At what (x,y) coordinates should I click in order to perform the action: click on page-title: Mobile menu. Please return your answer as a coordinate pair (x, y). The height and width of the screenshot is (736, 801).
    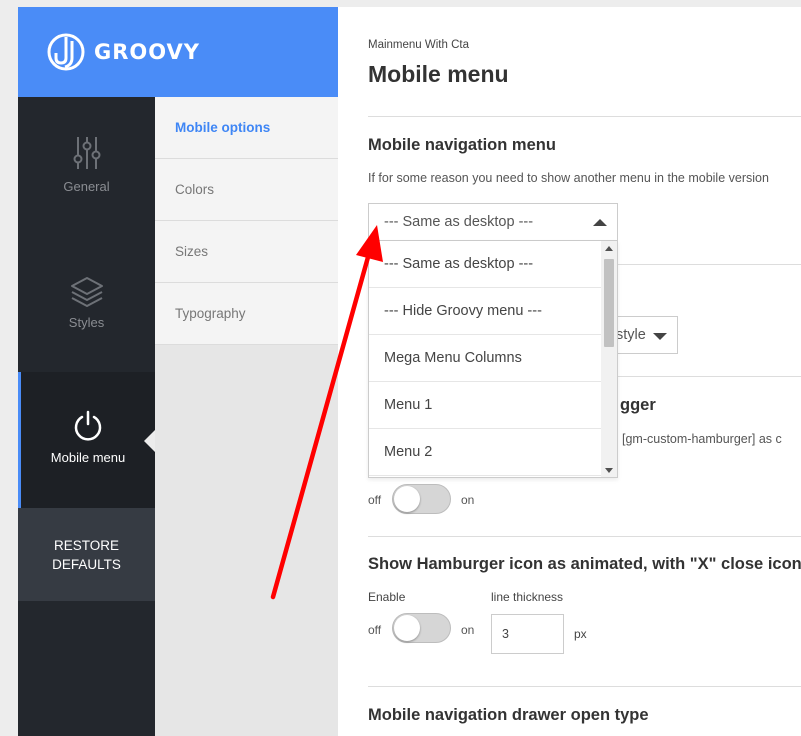
    Looking at the image, I should click on (438, 74).